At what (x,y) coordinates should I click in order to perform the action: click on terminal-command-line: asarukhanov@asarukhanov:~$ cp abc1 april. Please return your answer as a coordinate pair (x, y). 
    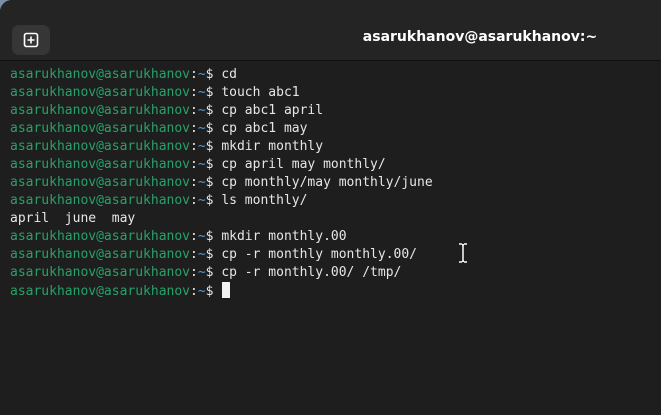
    Looking at the image, I should click on (335, 111).